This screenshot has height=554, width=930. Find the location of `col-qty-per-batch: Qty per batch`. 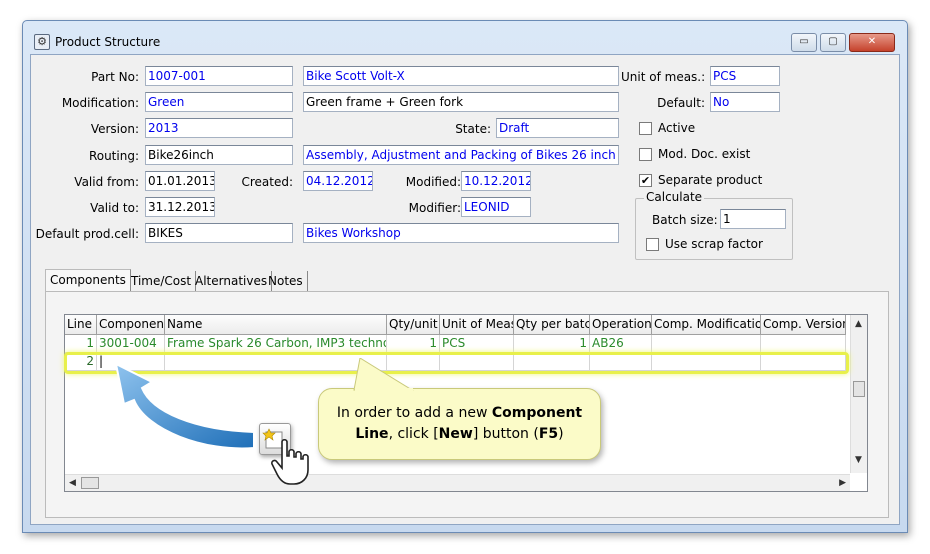

col-qty-per-batch: Qty per batch is located at coordinates (552, 325).